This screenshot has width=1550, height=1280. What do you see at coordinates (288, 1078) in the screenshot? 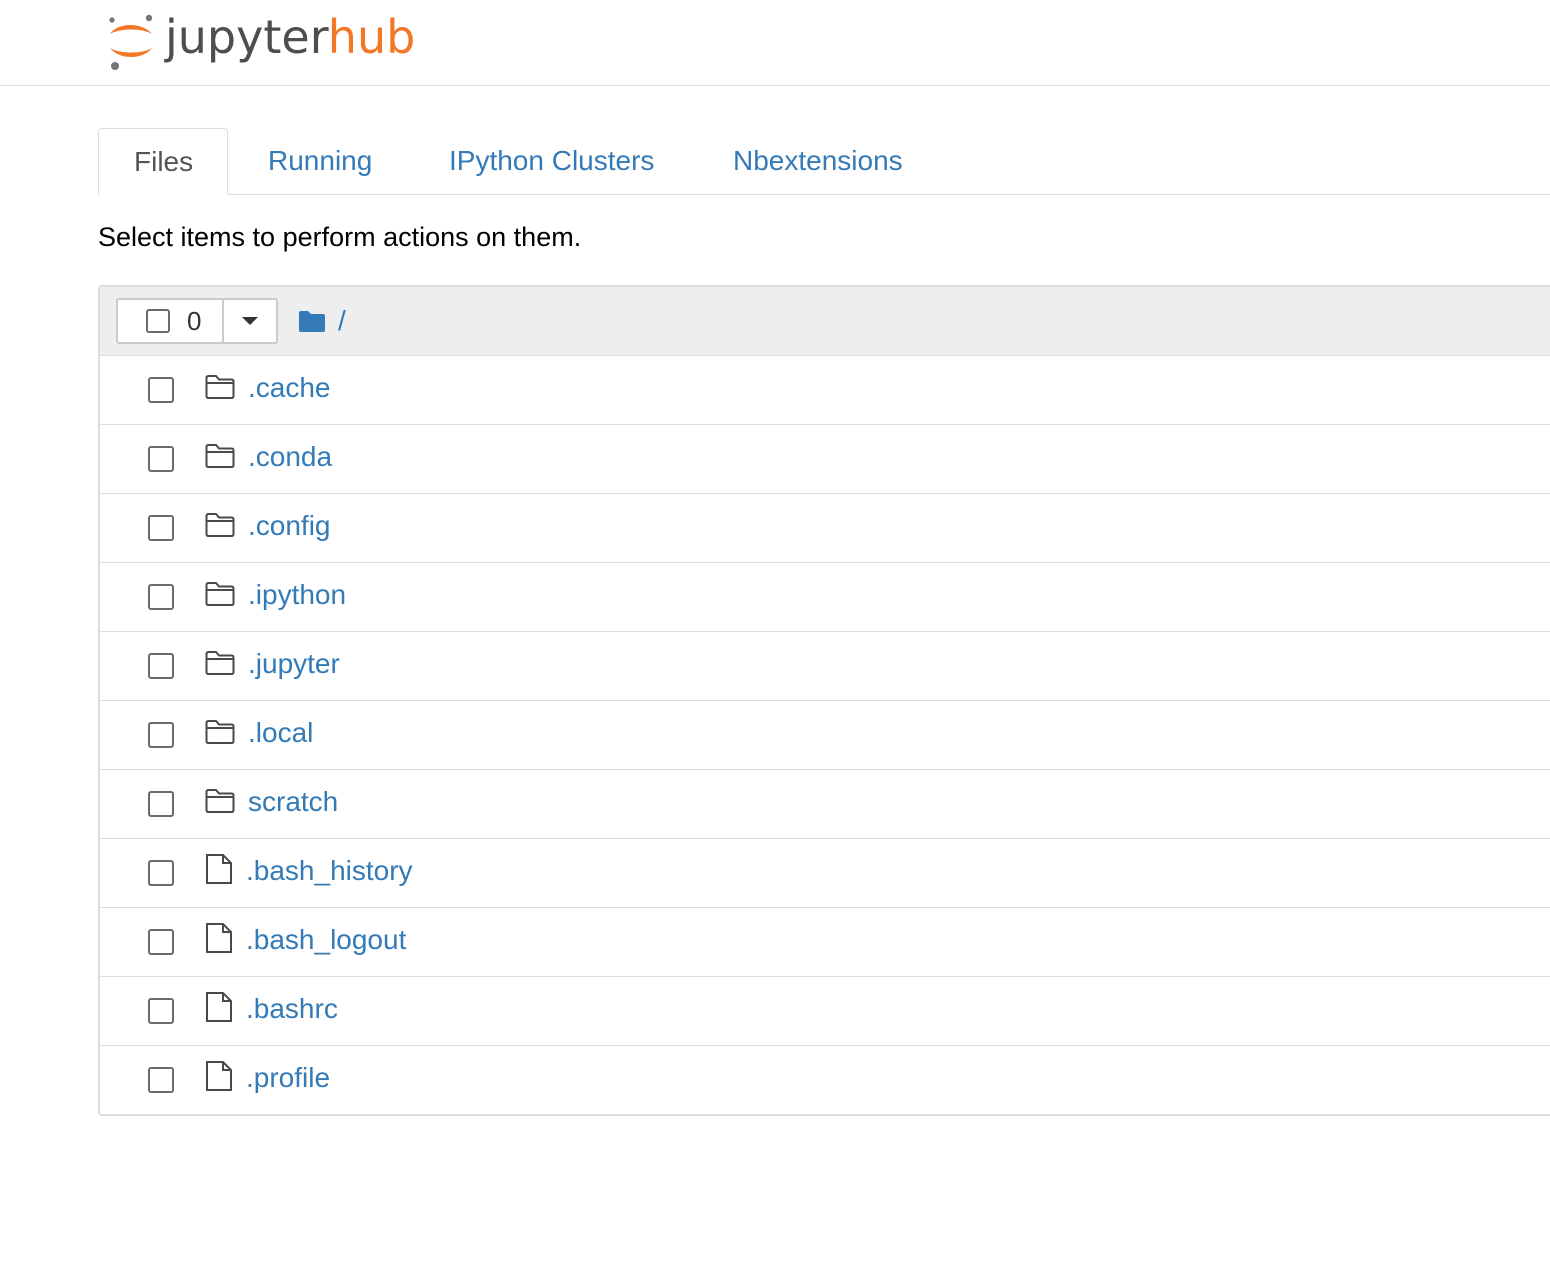
I see `file-link: .profile` at bounding box center [288, 1078].